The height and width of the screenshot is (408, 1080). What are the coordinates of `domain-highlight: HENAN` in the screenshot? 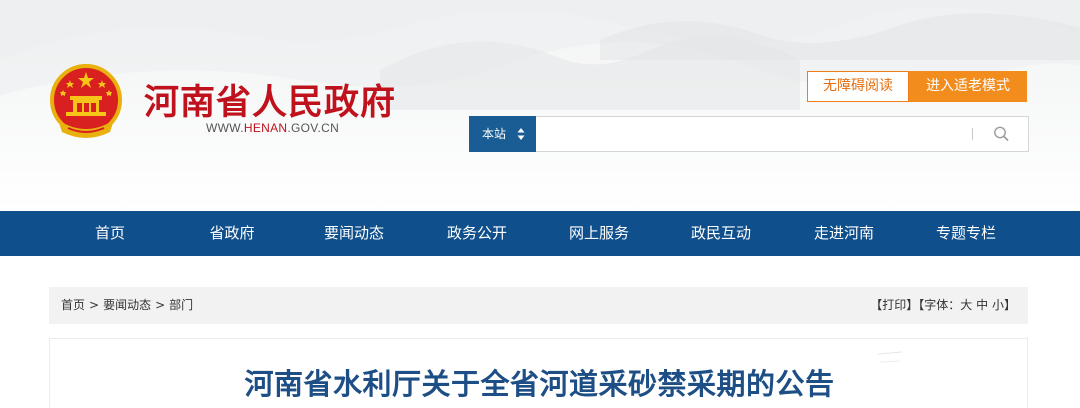 It's located at (265, 128).